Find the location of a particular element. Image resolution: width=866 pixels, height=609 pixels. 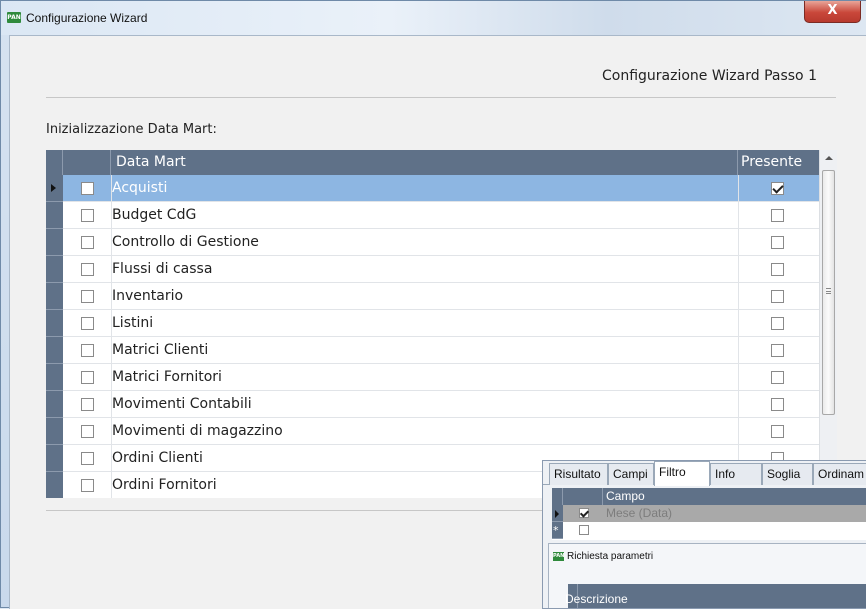

data-mart-label: Budget CdG is located at coordinates (154, 215).